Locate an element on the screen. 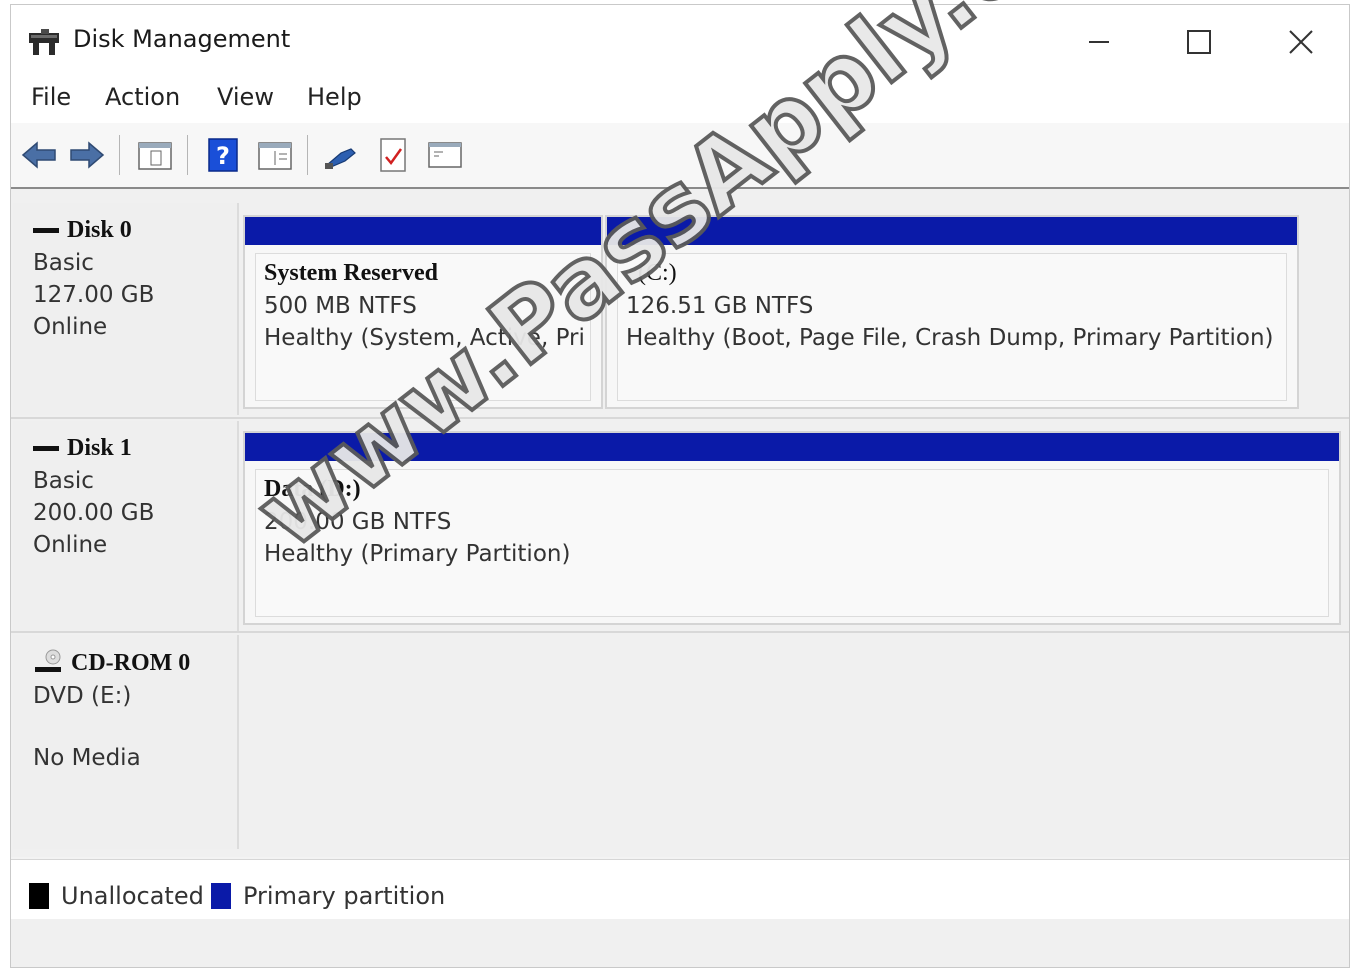 The width and height of the screenshot is (1357, 971). menu-bar: File Action View Help is located at coordinates (680, 99).